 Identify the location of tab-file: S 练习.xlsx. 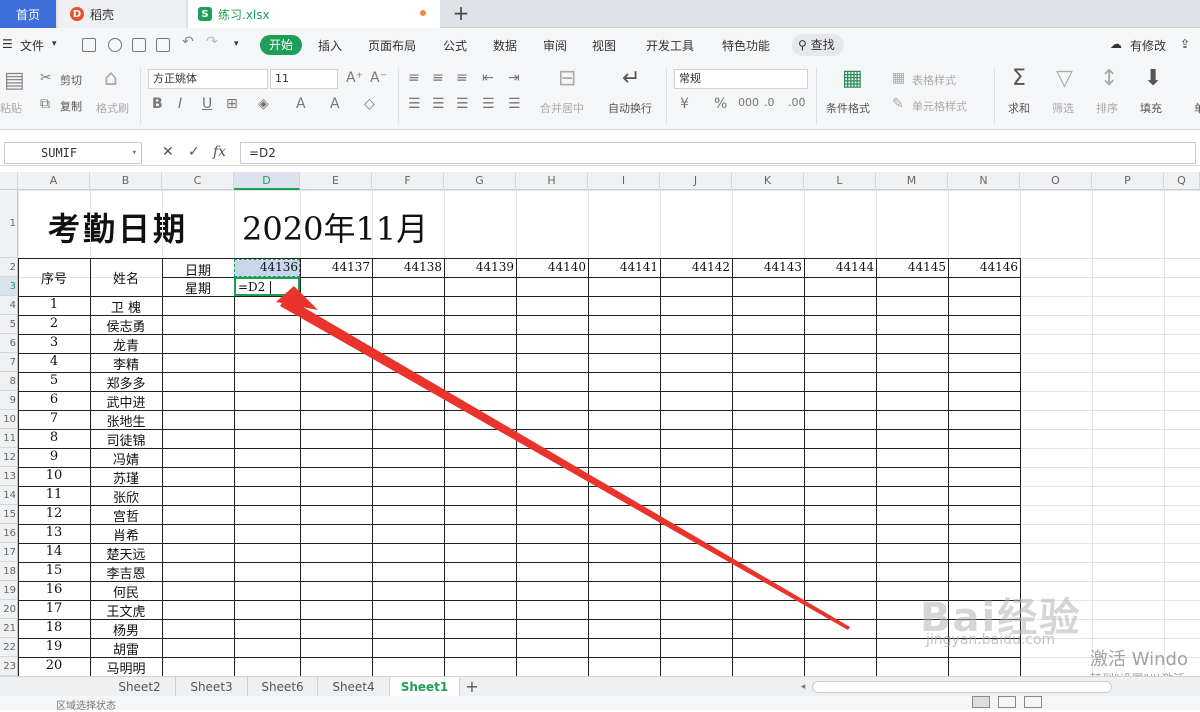
(314, 14).